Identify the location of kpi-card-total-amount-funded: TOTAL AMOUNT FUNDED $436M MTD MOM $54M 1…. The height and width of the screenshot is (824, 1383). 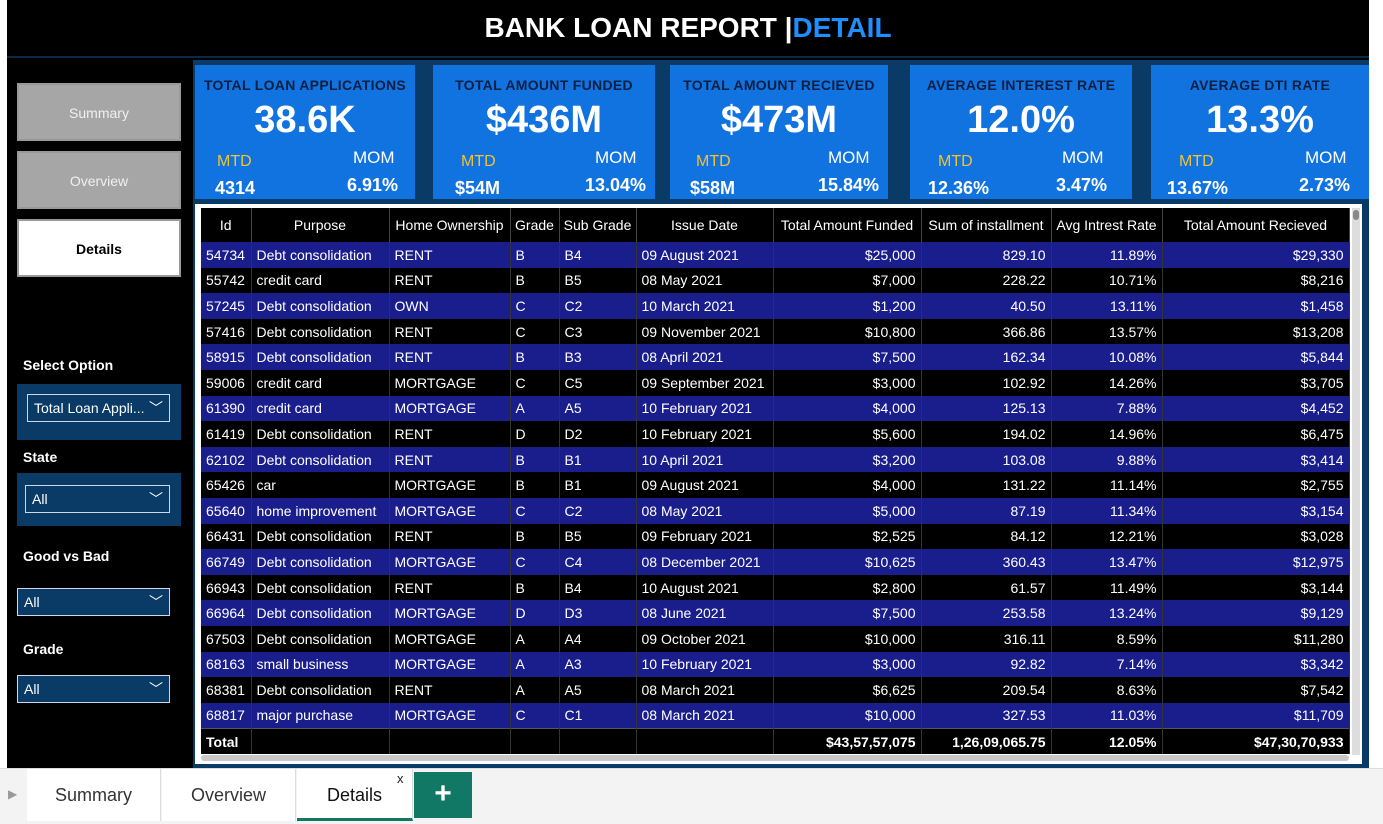
(544, 132).